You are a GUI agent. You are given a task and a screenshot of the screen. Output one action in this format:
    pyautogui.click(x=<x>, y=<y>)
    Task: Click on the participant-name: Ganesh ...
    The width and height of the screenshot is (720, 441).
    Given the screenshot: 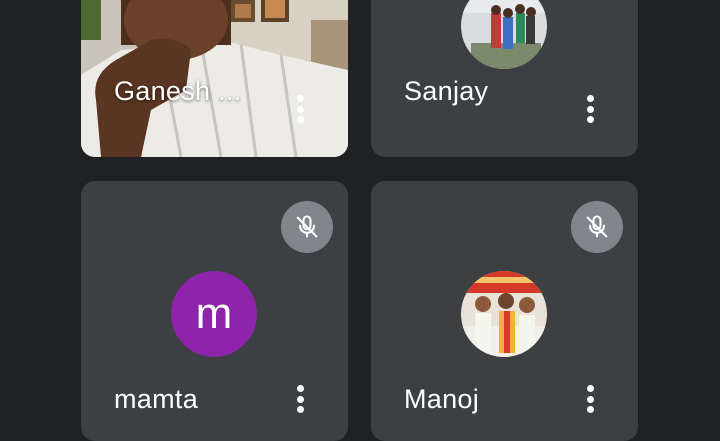 What is the action you would take?
    pyautogui.click(x=178, y=91)
    